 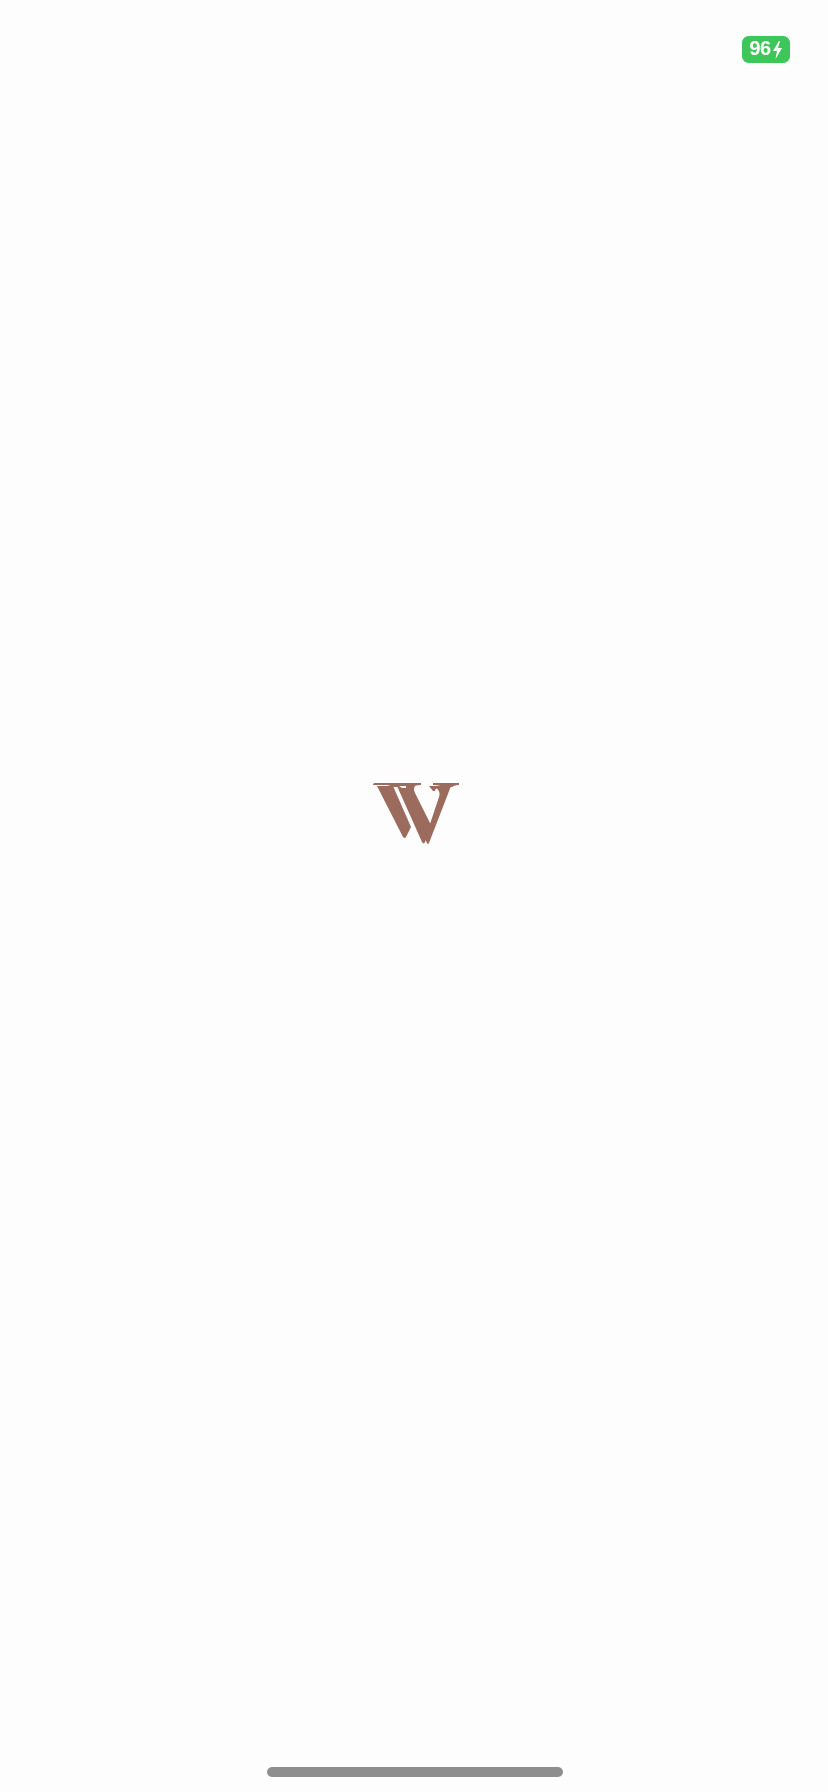 What do you see at coordinates (416, 814) in the screenshot?
I see `w-monogram-logo` at bounding box center [416, 814].